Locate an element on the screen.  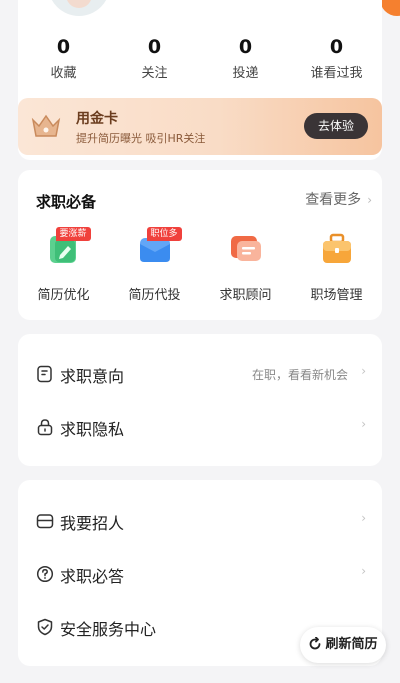
gold-card-subtitle: 提升简历曝光 吸引HR关注 is located at coordinates (141, 138).